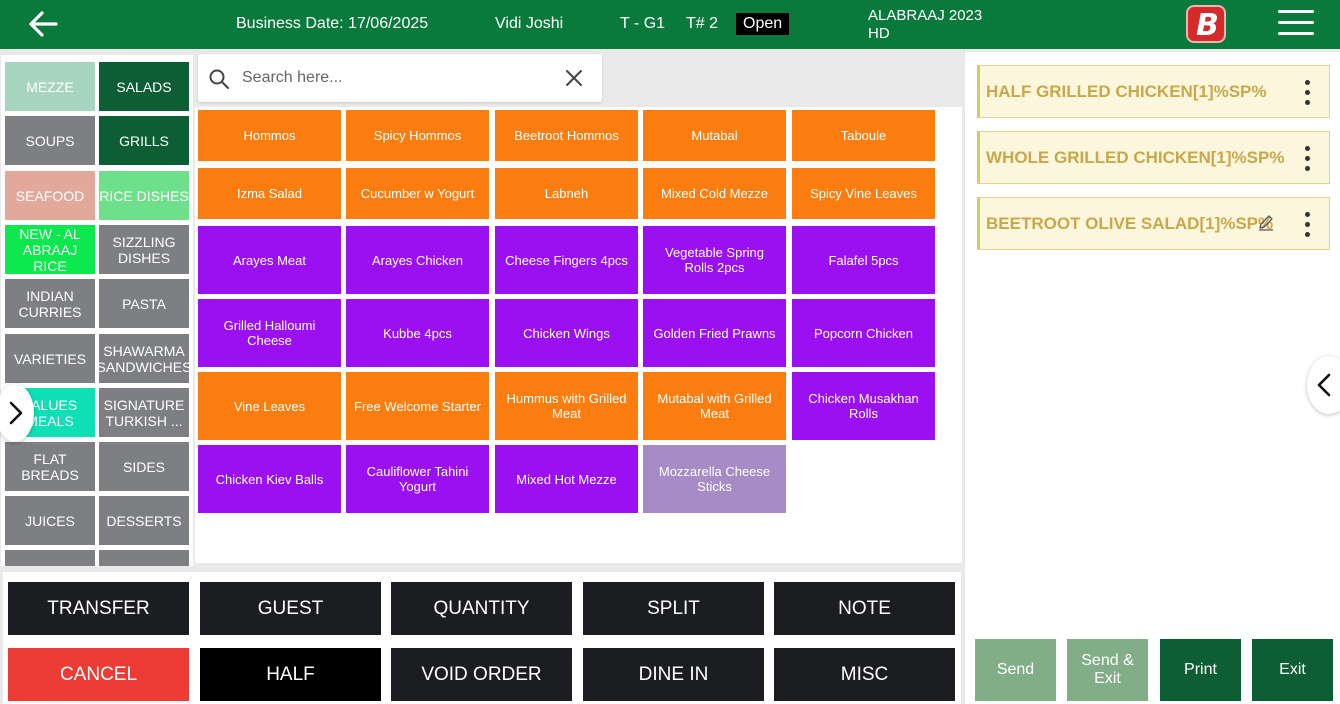 This screenshot has width=1340, height=704. Describe the element at coordinates (269, 333) in the screenshot. I see `menu-item-button: Grilled Halloumi Cheese` at that location.